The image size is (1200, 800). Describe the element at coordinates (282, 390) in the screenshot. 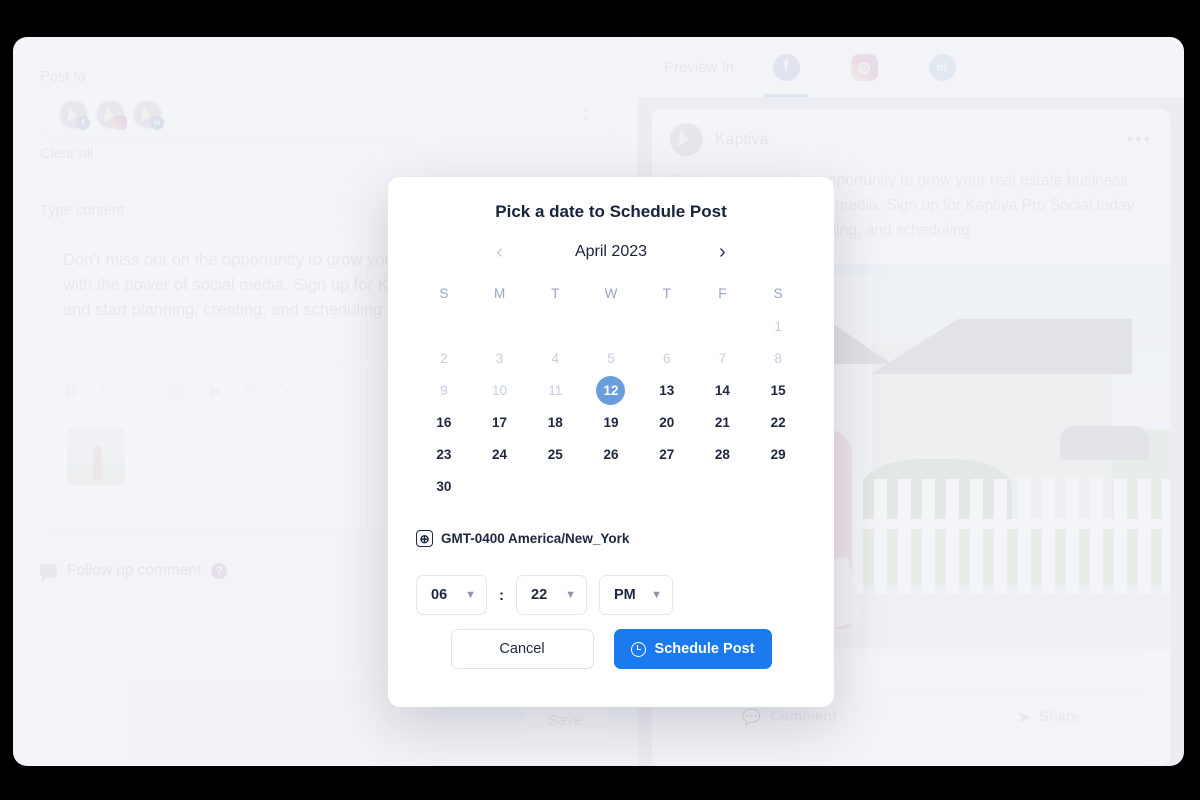

I see `tag-icon: ◇` at that location.